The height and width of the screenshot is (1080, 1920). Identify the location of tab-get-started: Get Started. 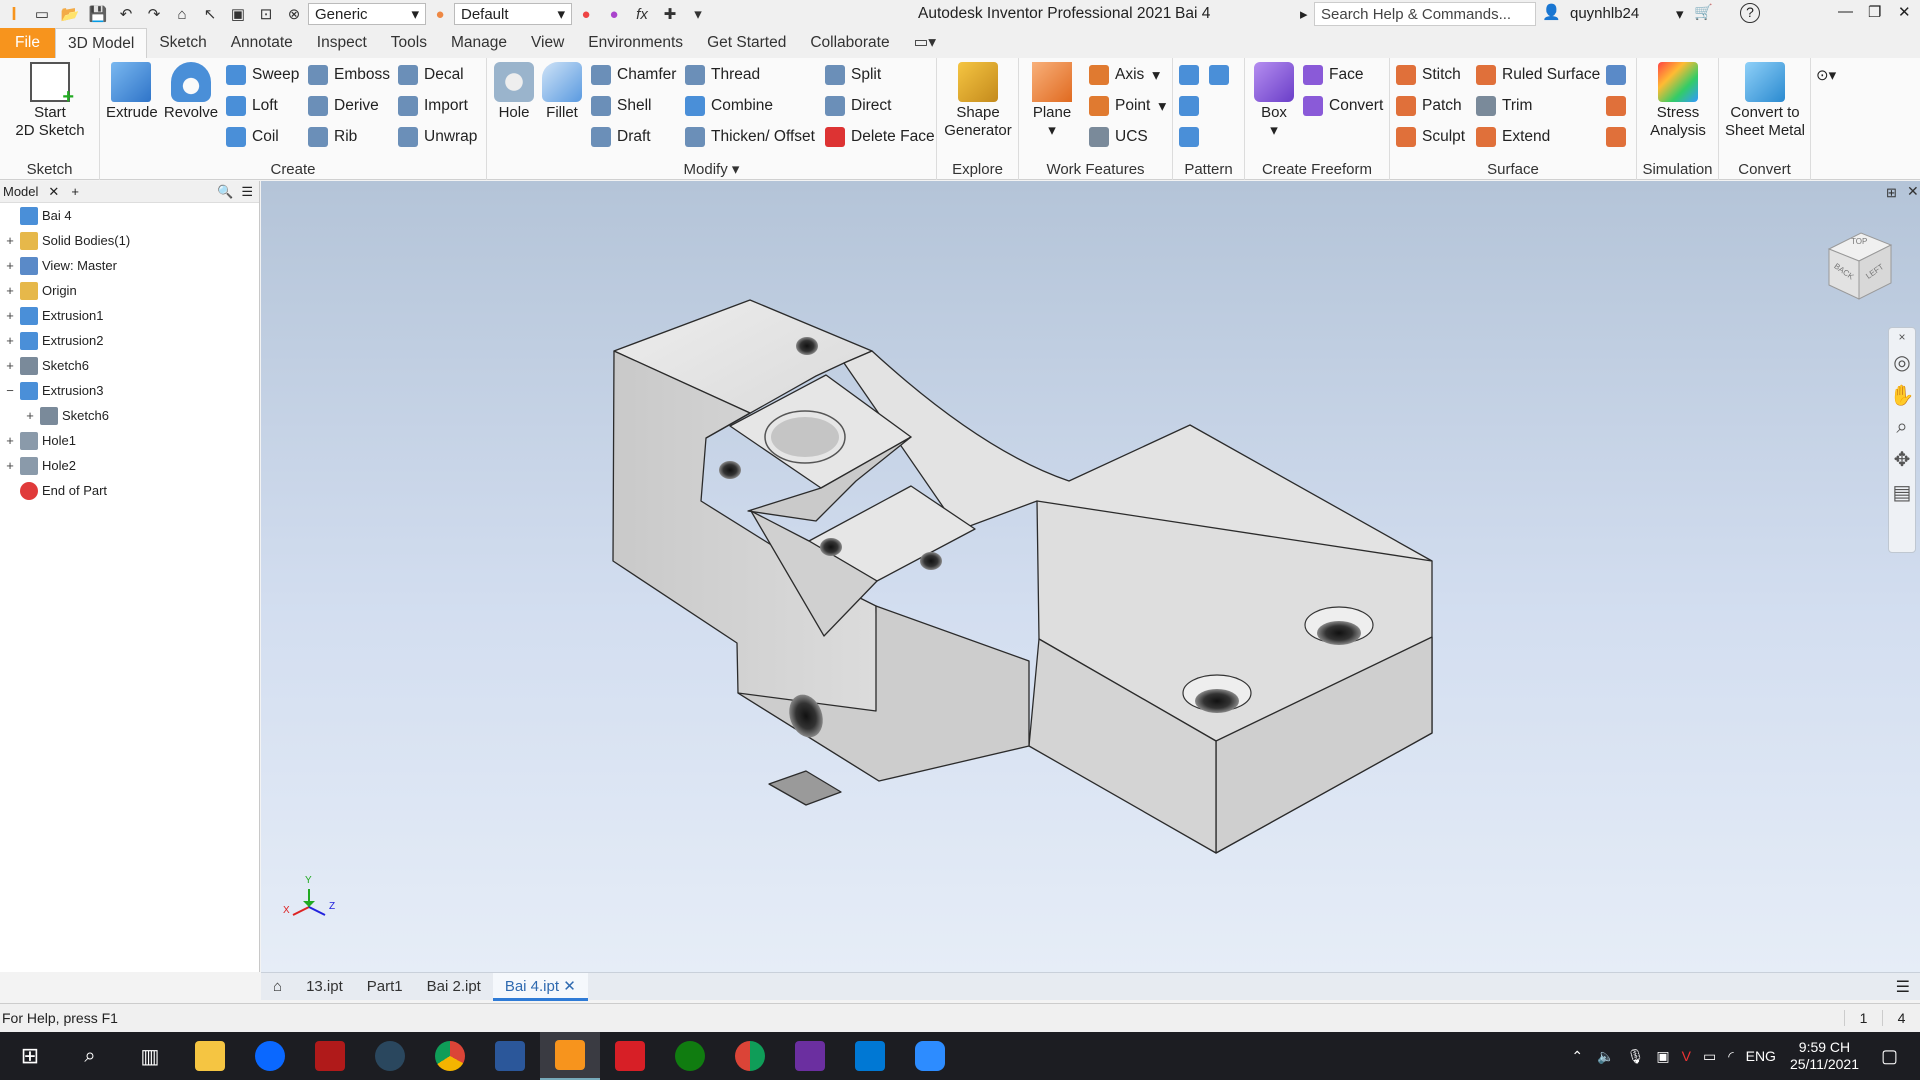
(746, 43).